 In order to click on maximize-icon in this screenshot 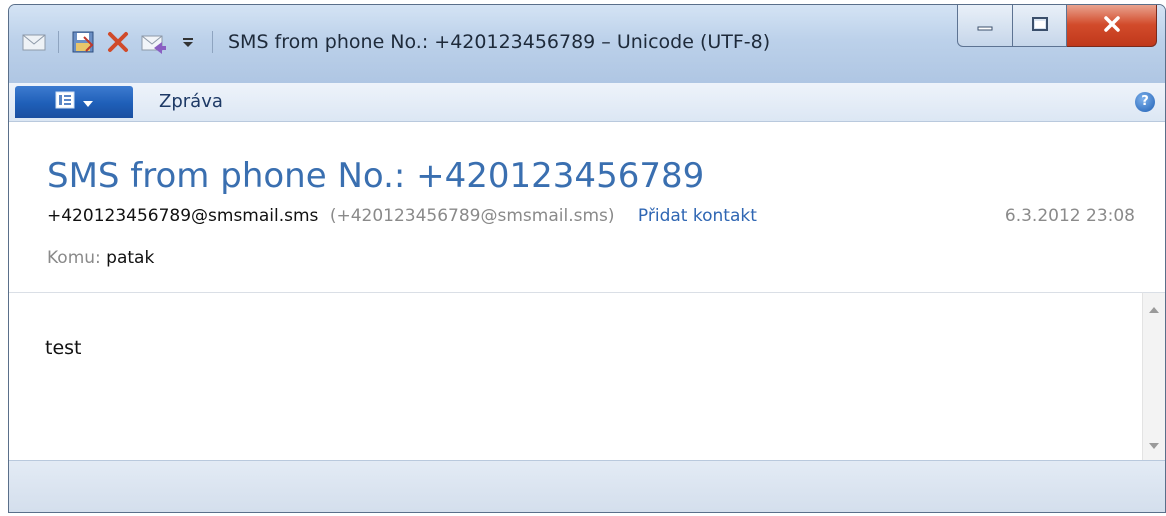, I will do `click(1039, 25)`.